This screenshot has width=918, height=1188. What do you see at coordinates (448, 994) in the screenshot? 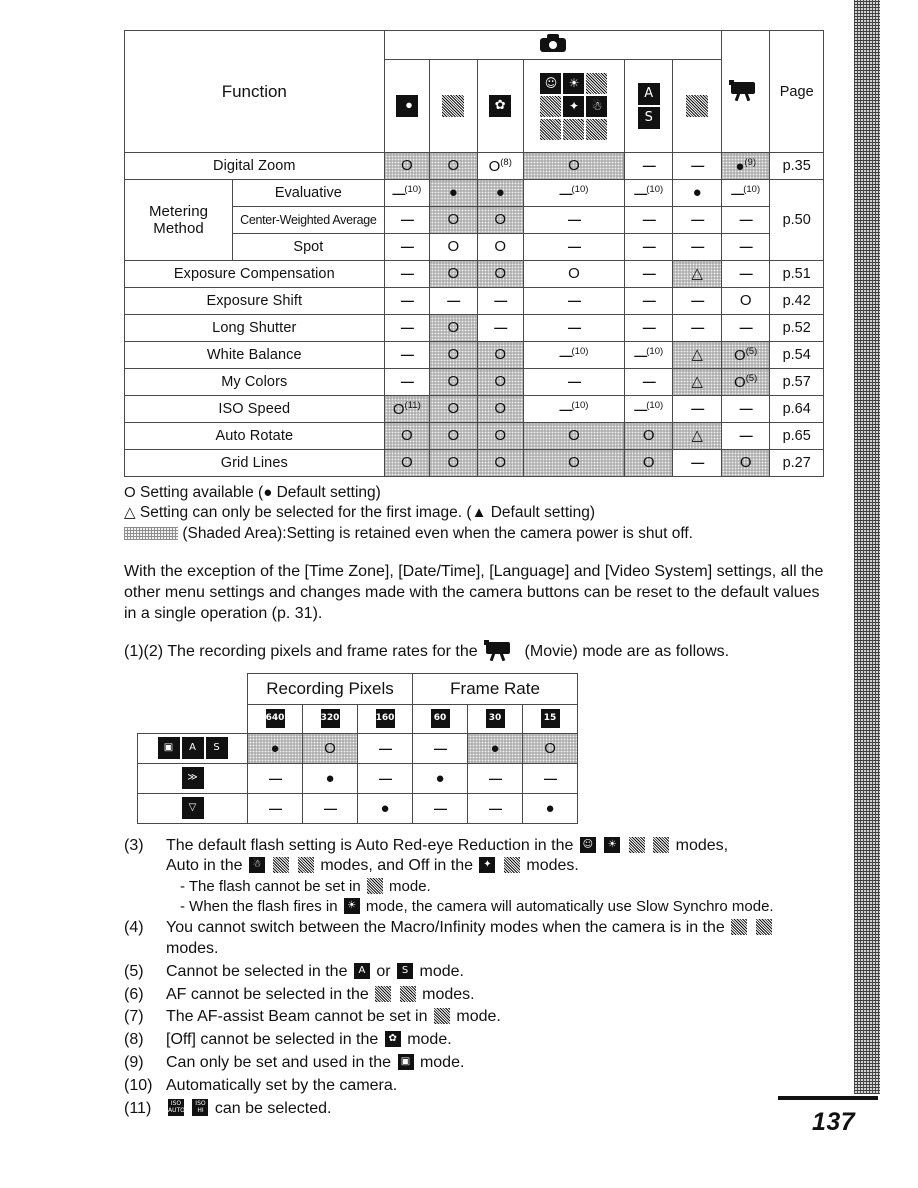
I see `footnote-6-seg2: modes.` at bounding box center [448, 994].